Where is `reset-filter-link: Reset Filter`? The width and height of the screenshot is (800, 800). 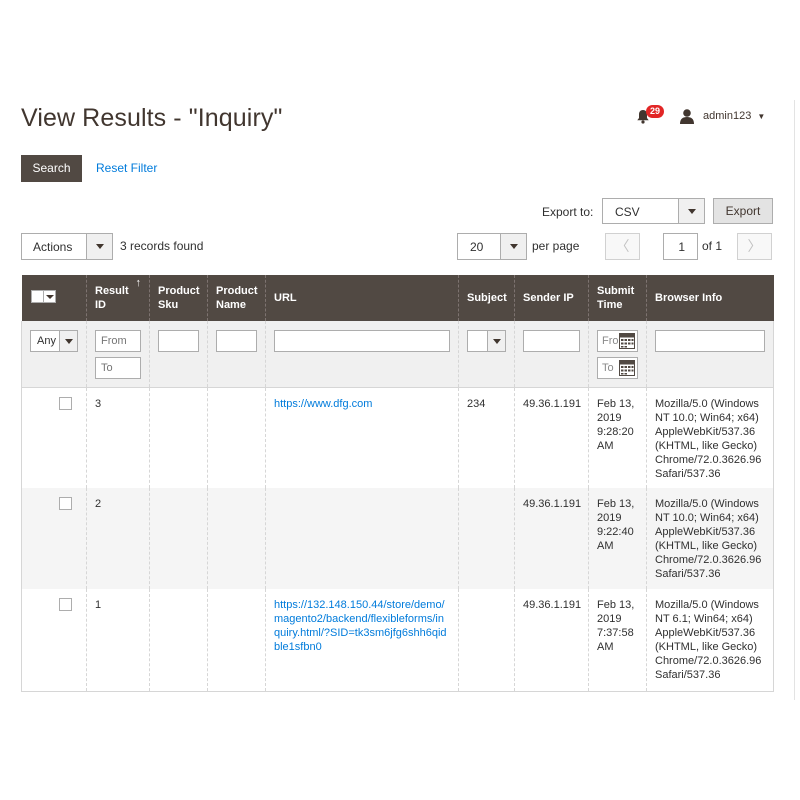 reset-filter-link: Reset Filter is located at coordinates (126, 168).